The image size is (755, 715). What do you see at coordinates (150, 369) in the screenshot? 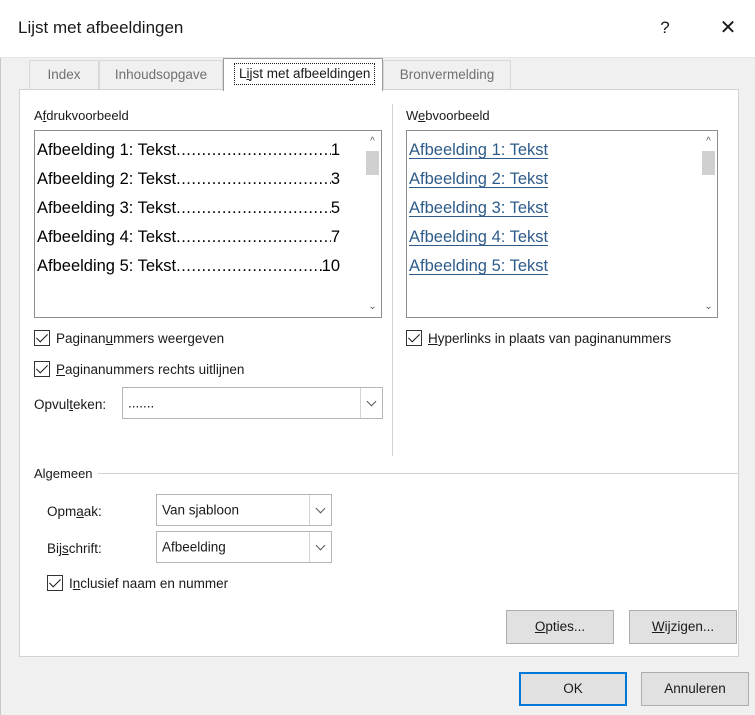
I see `right-align-label: Paginanummers rechts uitlijnen` at bounding box center [150, 369].